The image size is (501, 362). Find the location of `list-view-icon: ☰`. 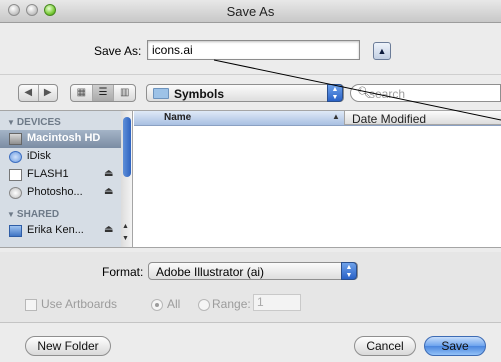

list-view-icon: ☰ is located at coordinates (103, 92).